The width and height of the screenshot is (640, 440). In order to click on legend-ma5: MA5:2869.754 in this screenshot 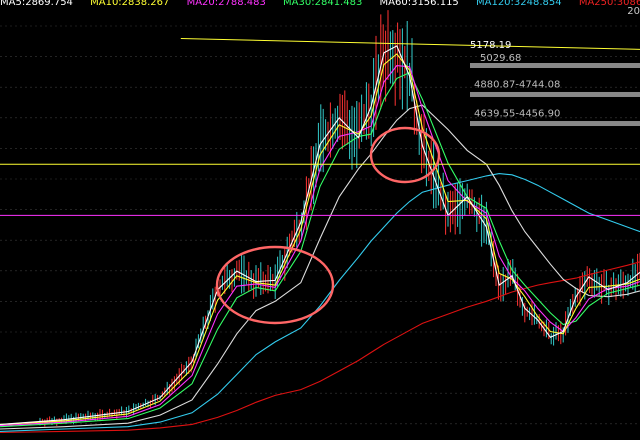, I will do `click(36, 4)`.